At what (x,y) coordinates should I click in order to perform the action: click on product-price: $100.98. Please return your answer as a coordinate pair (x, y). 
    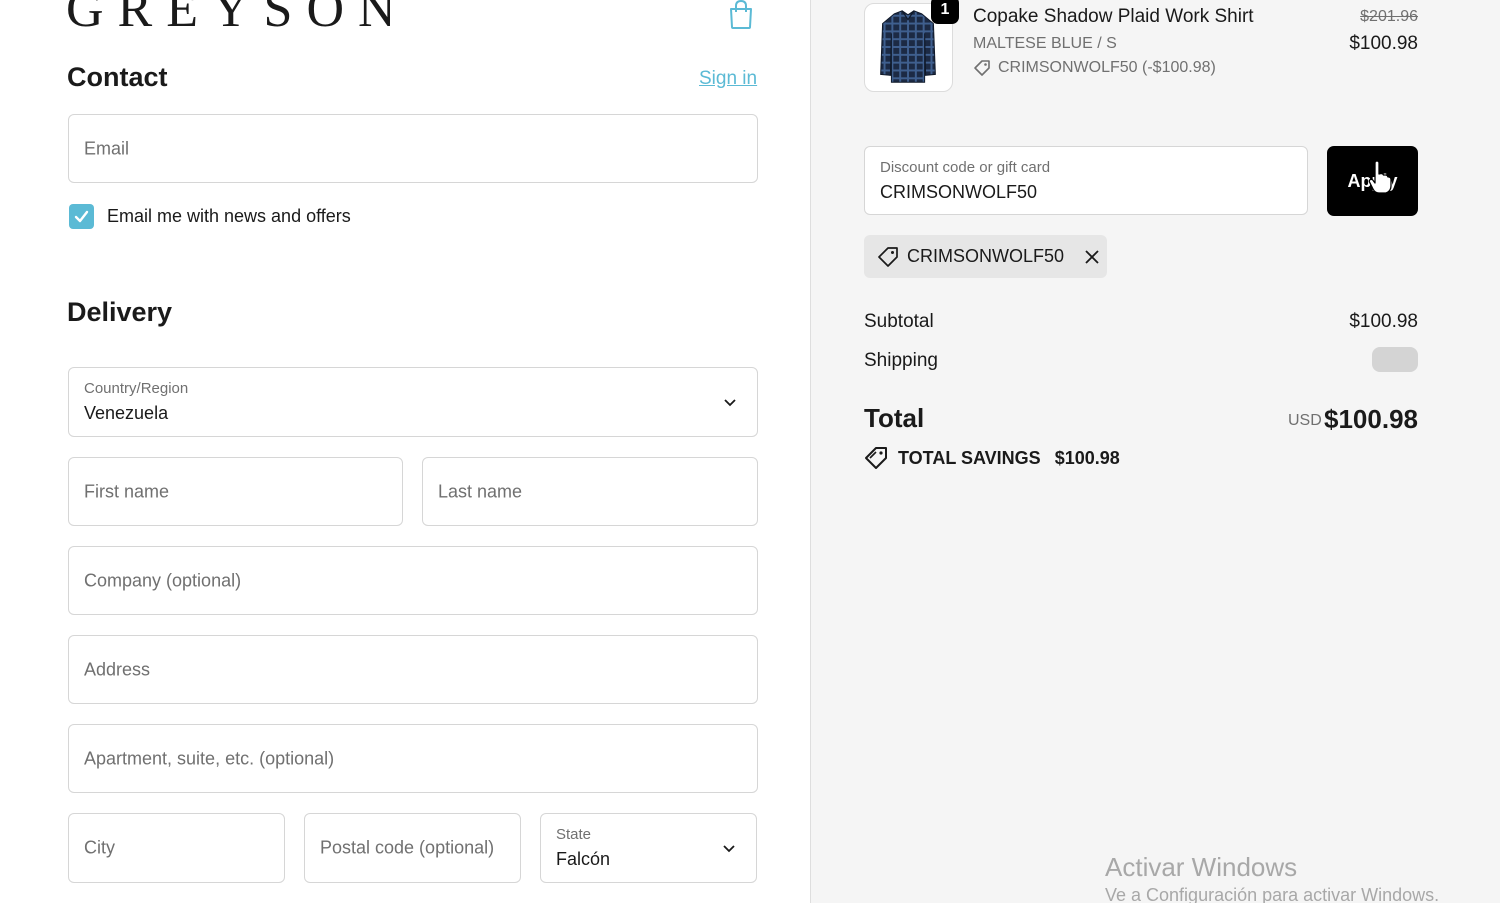
    Looking at the image, I should click on (1383, 43).